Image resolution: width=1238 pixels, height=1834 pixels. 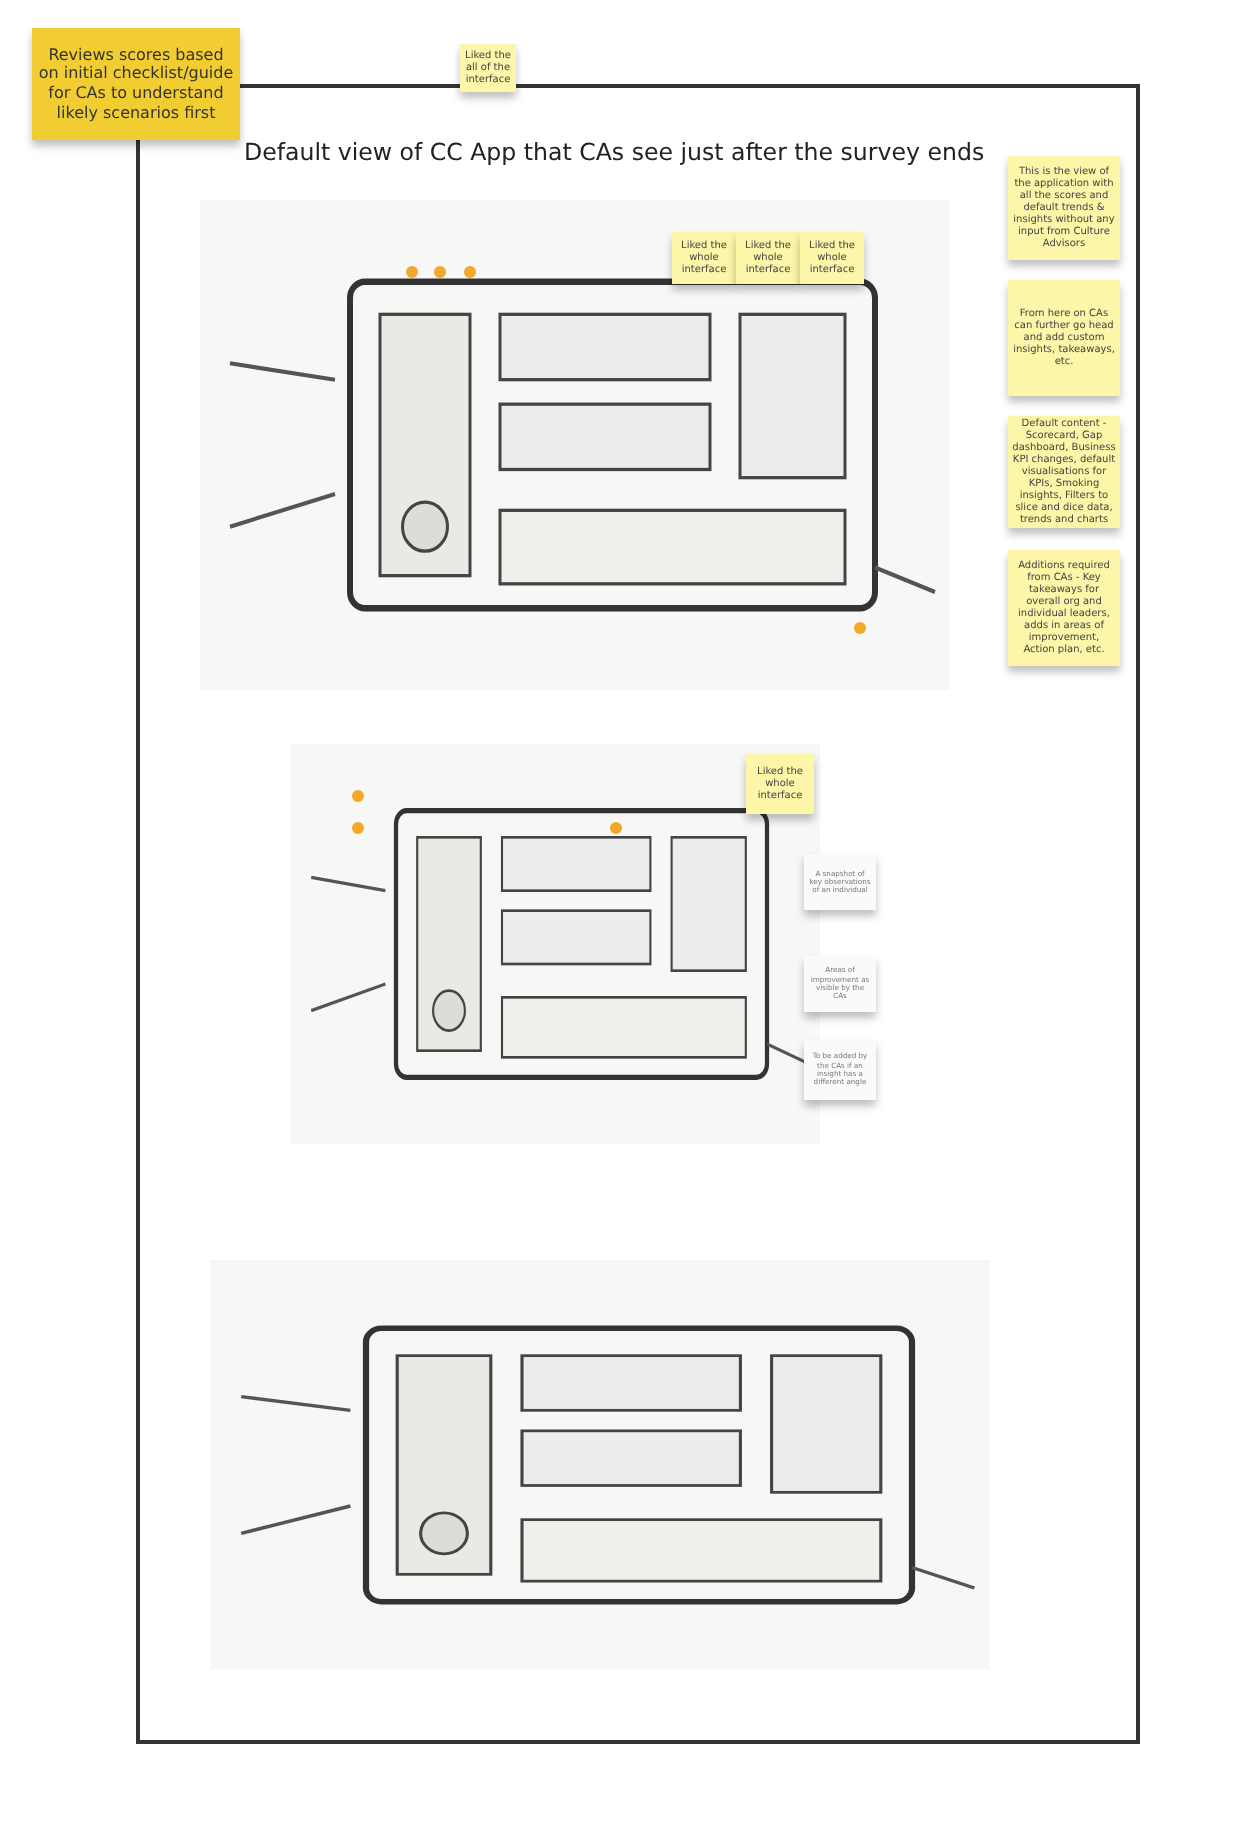 What do you see at coordinates (614, 153) in the screenshot?
I see `frame-title: Default view of CC App that CAs see just after the survey ends` at bounding box center [614, 153].